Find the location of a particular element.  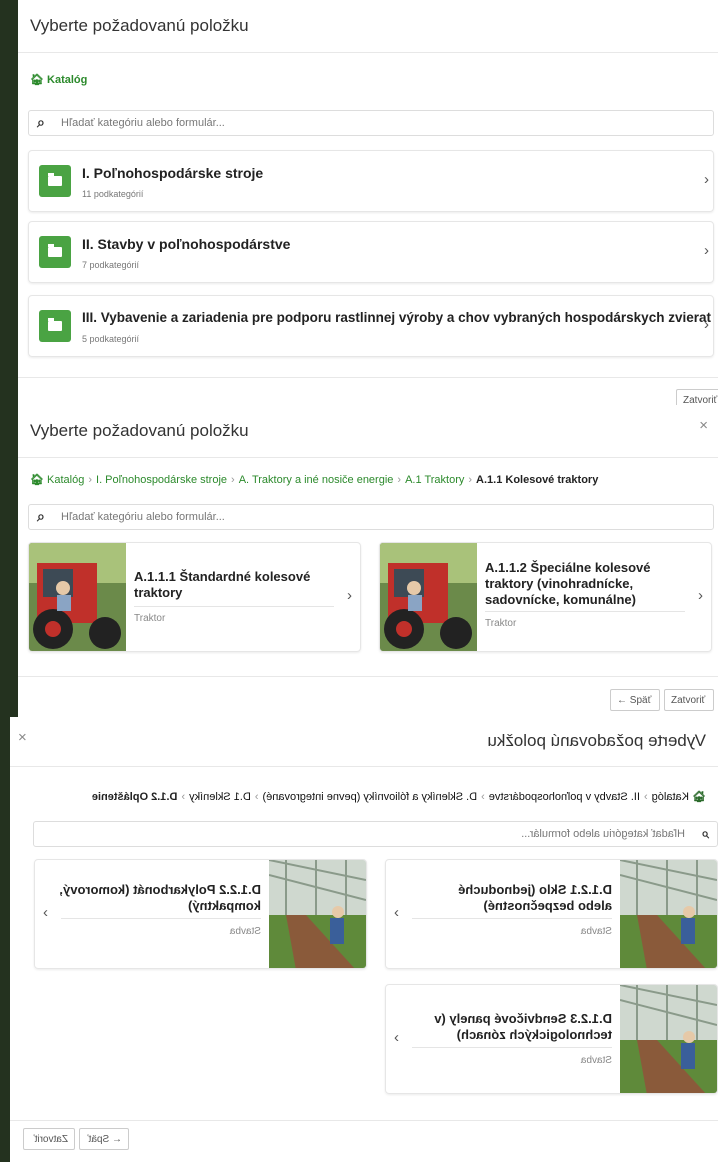

breadcrumb-stroje: I. Poľnohospodárske stroje is located at coordinates (161, 480).